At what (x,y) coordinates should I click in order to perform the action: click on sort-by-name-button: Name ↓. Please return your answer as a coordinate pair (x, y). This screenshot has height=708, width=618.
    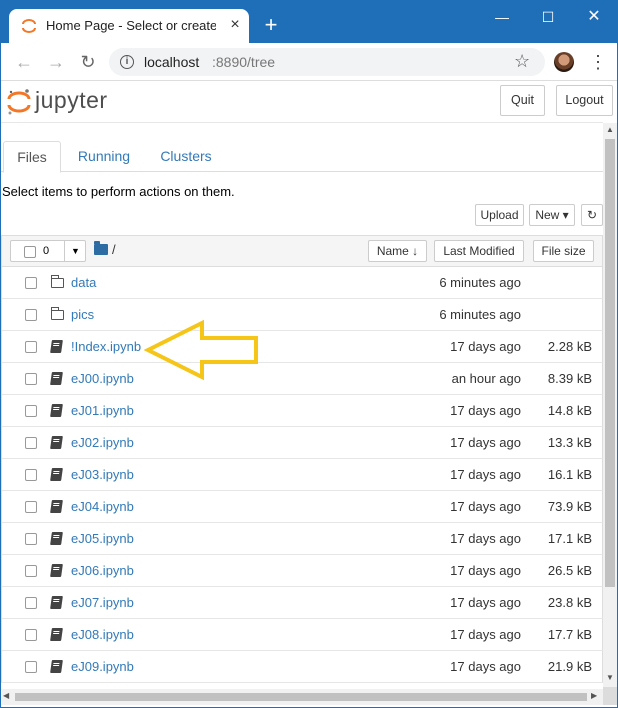
    Looking at the image, I should click on (397, 251).